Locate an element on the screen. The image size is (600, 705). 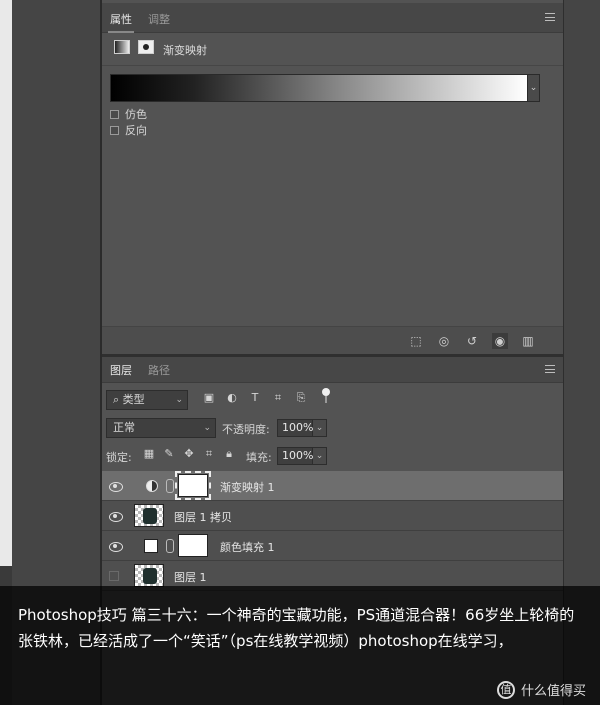
filter-kind-value: 类型 is located at coordinates (133, 399).